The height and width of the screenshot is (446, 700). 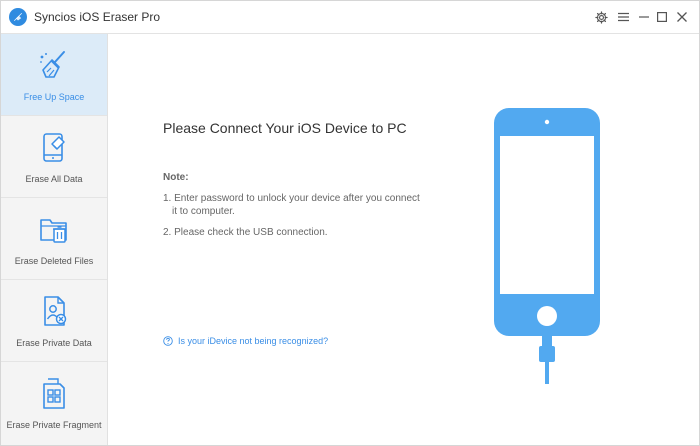 I want to click on folder-trash-icon, so click(x=53, y=231).